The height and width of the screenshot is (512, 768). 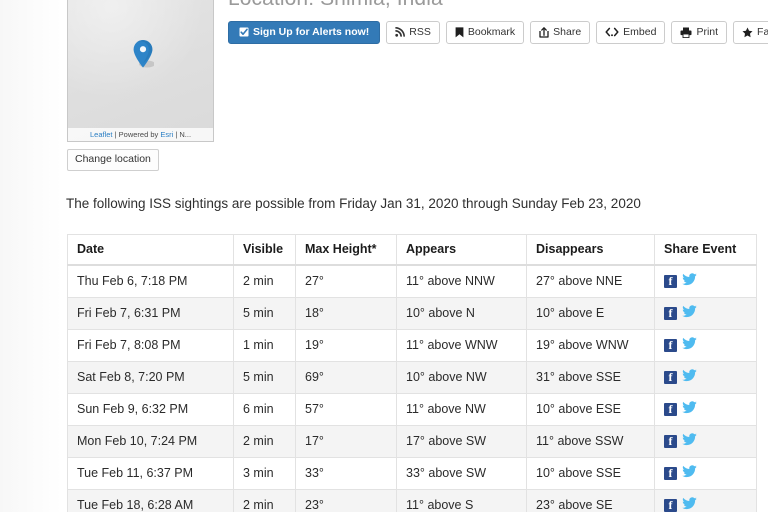 I want to click on favorite-label: Favorite, so click(x=762, y=32).